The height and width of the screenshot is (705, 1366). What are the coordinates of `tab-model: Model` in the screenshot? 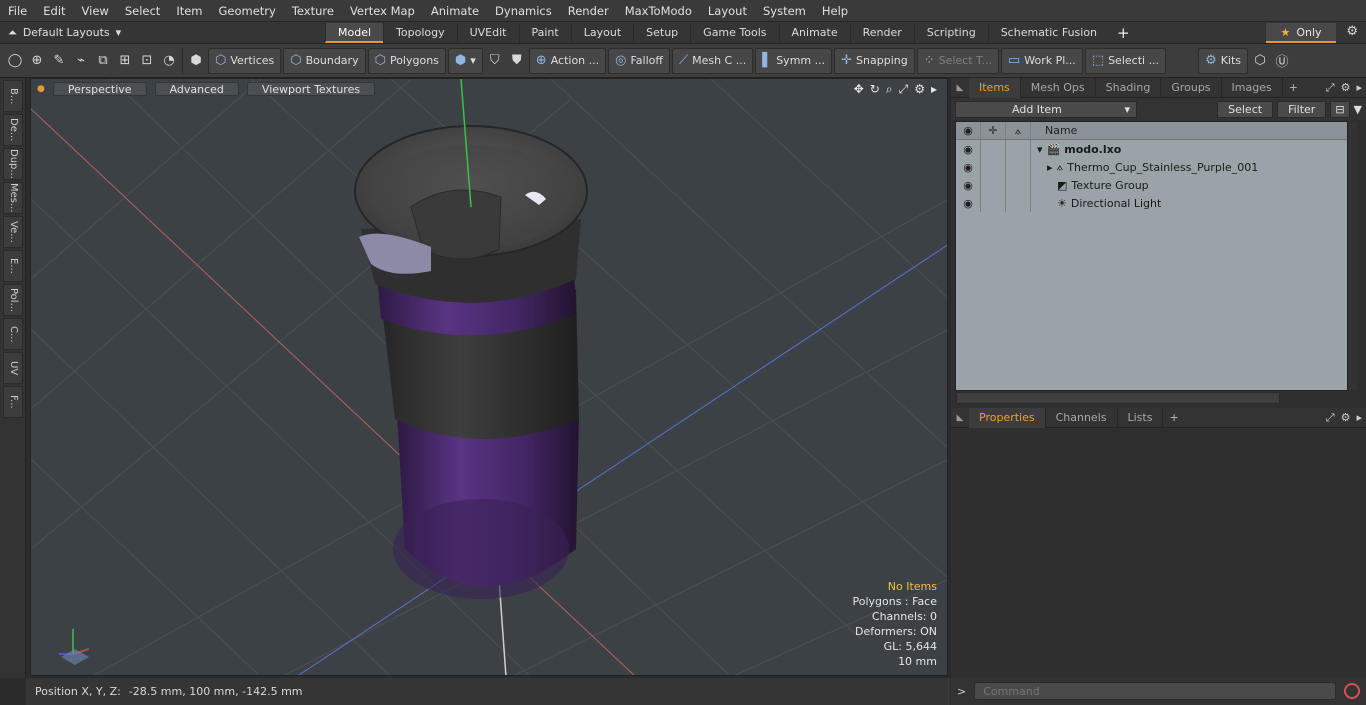 It's located at (354, 32).